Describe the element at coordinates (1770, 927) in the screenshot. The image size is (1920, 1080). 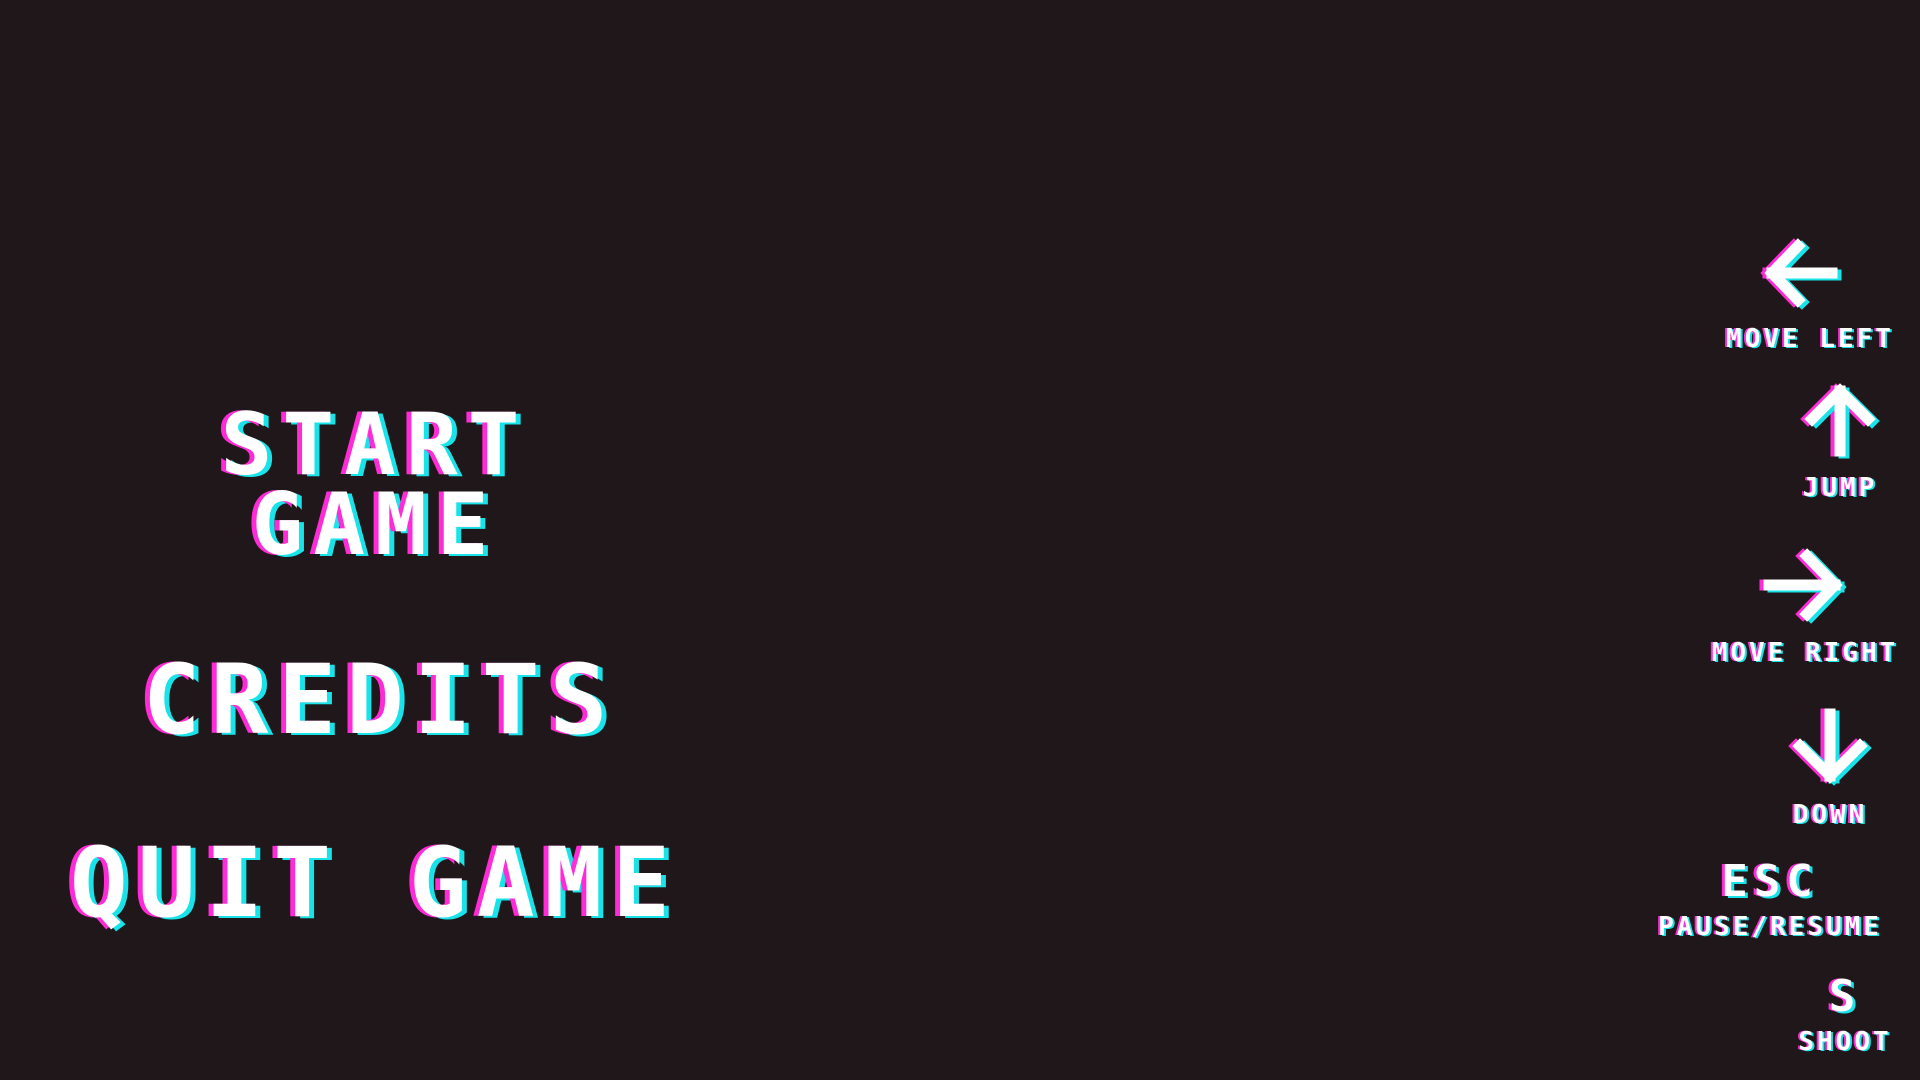
I see `pause-resume-label: PAUSE/RESUME` at that location.